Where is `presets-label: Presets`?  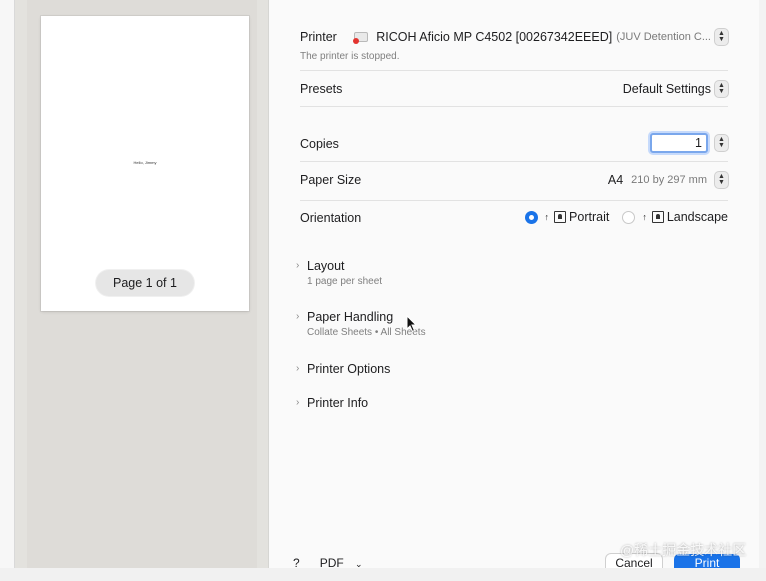 presets-label: Presets is located at coordinates (321, 89).